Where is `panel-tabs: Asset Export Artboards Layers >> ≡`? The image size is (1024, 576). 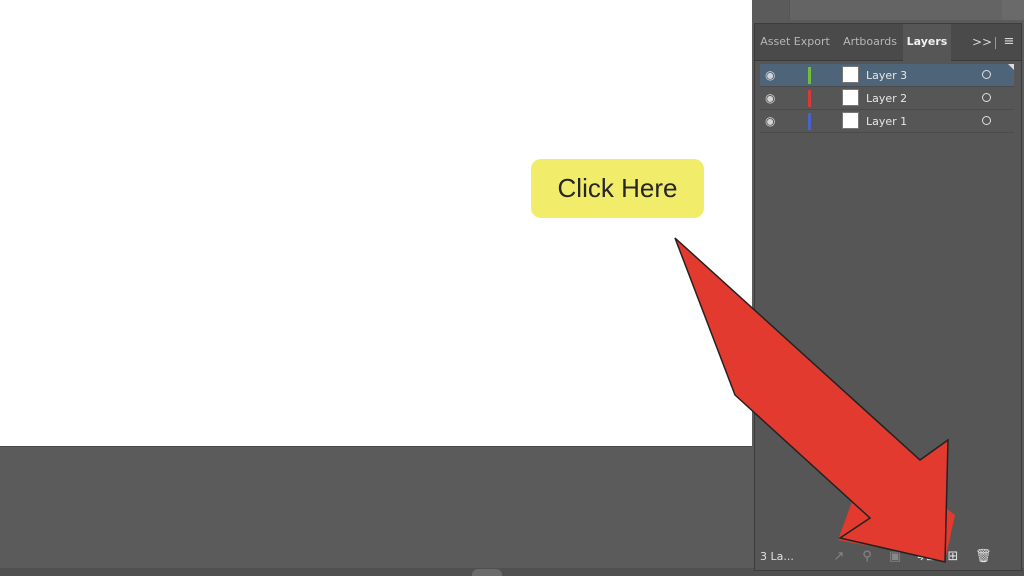
panel-tabs: Asset Export Artboards Layers >> ≡ is located at coordinates (888, 42).